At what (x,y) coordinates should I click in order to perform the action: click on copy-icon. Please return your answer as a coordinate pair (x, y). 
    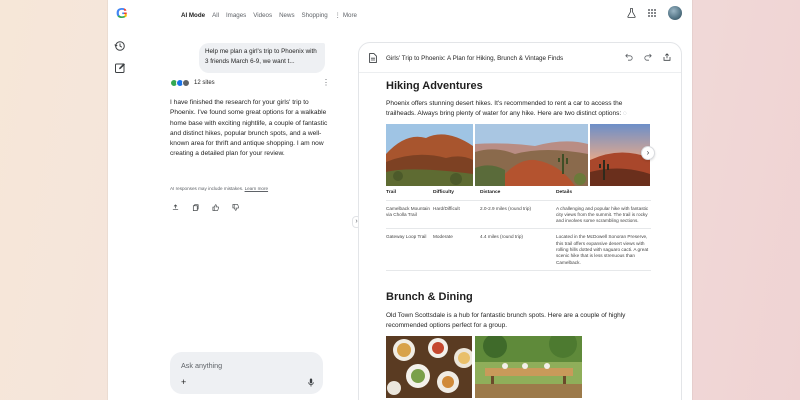
    Looking at the image, I should click on (195, 207).